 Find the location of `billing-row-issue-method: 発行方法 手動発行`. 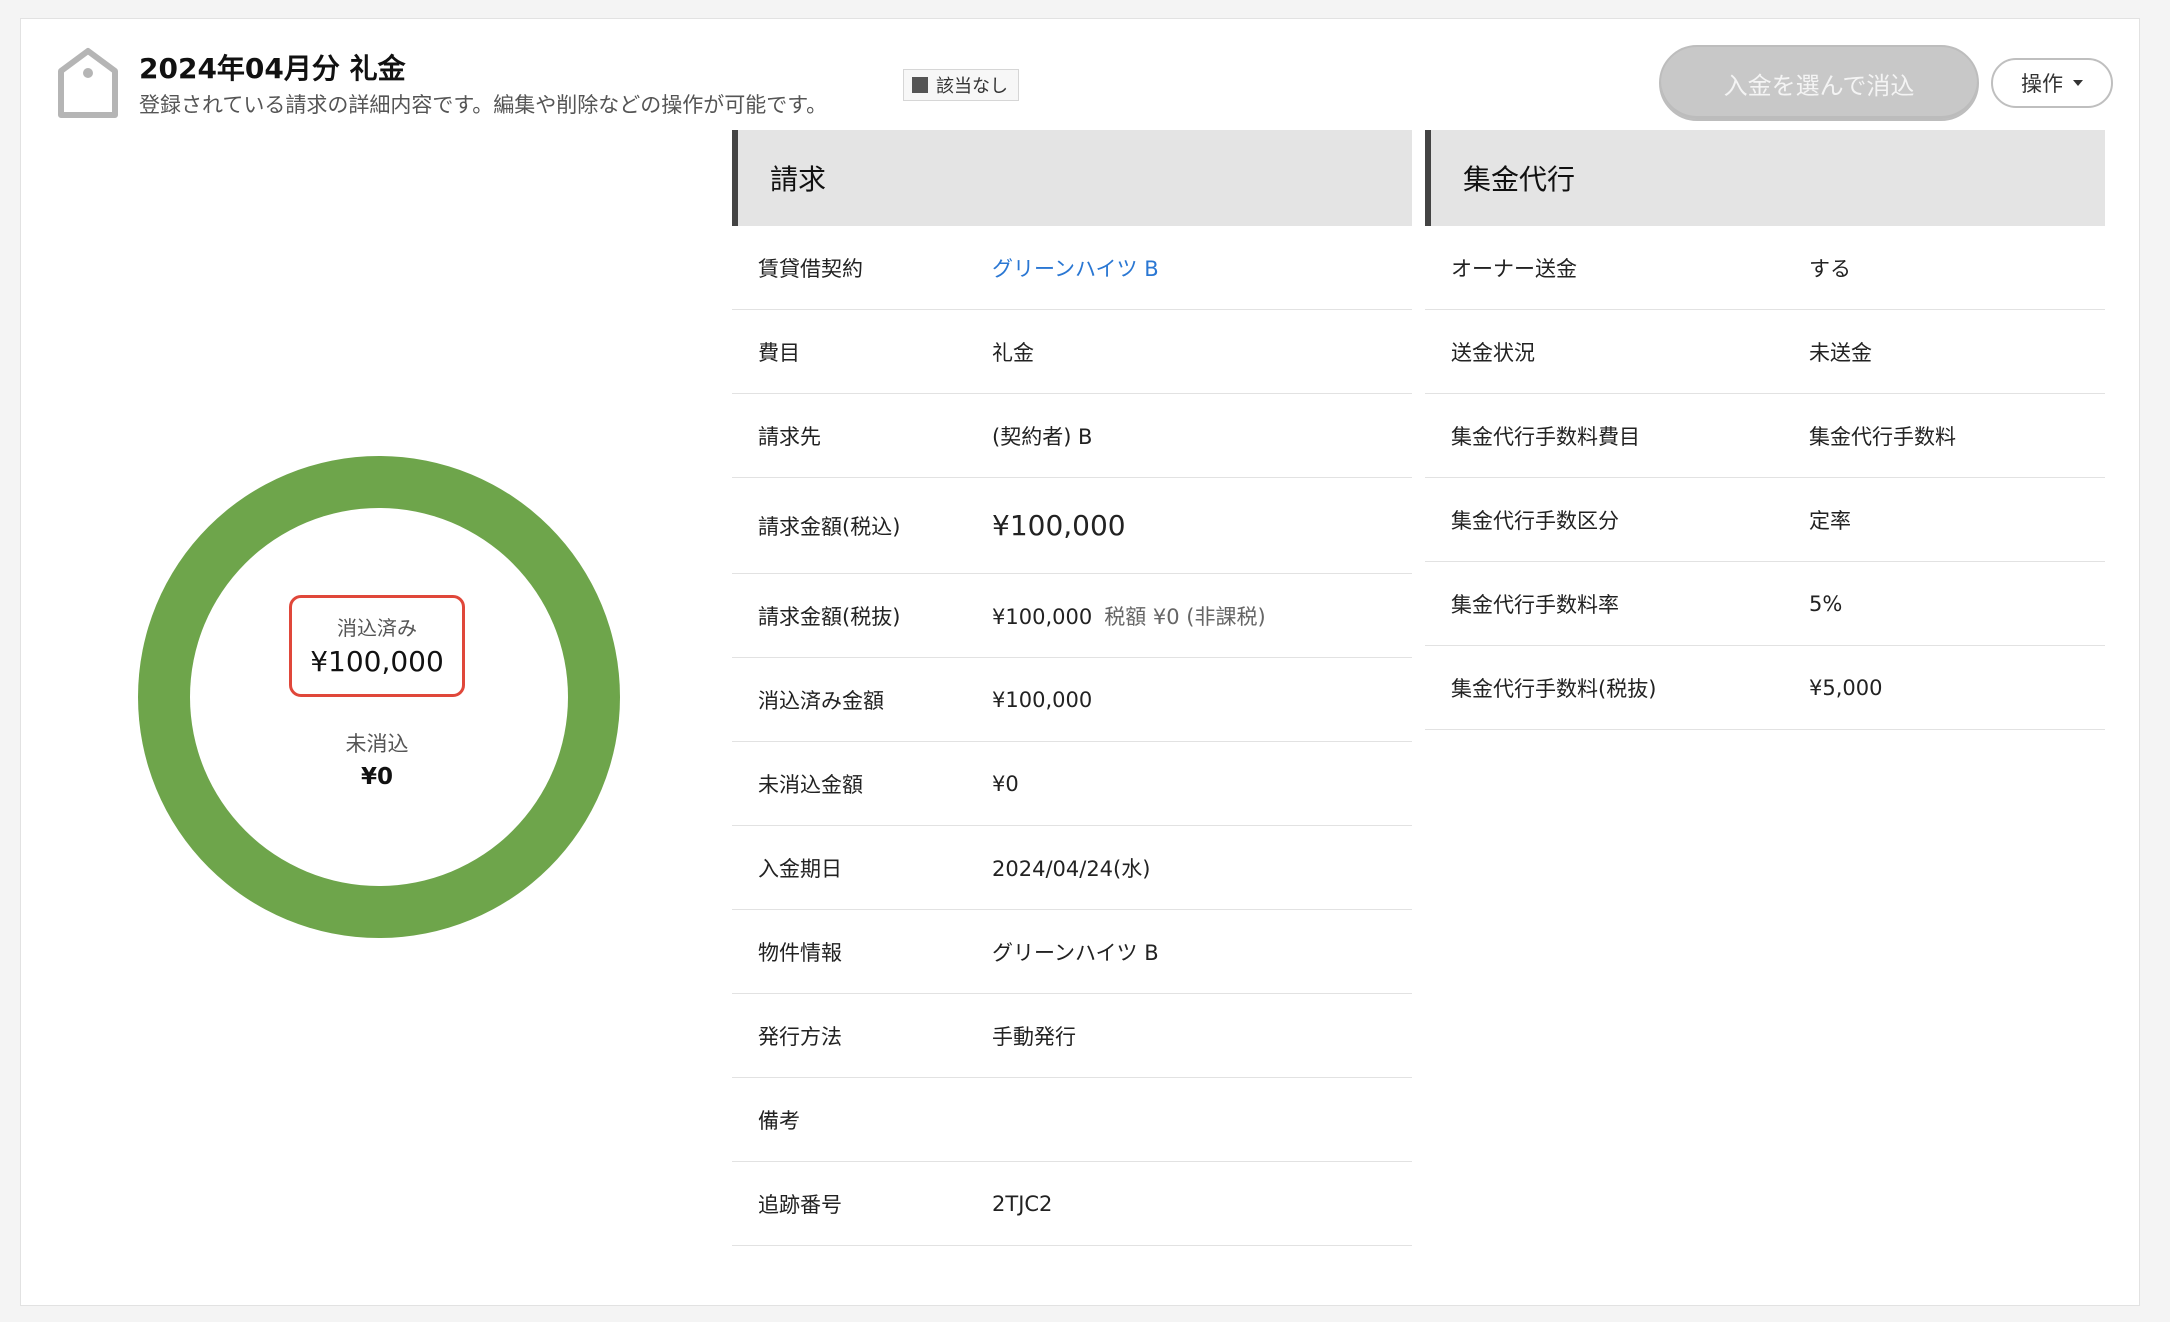

billing-row-issue-method: 発行方法 手動発行 is located at coordinates (1072, 1036).